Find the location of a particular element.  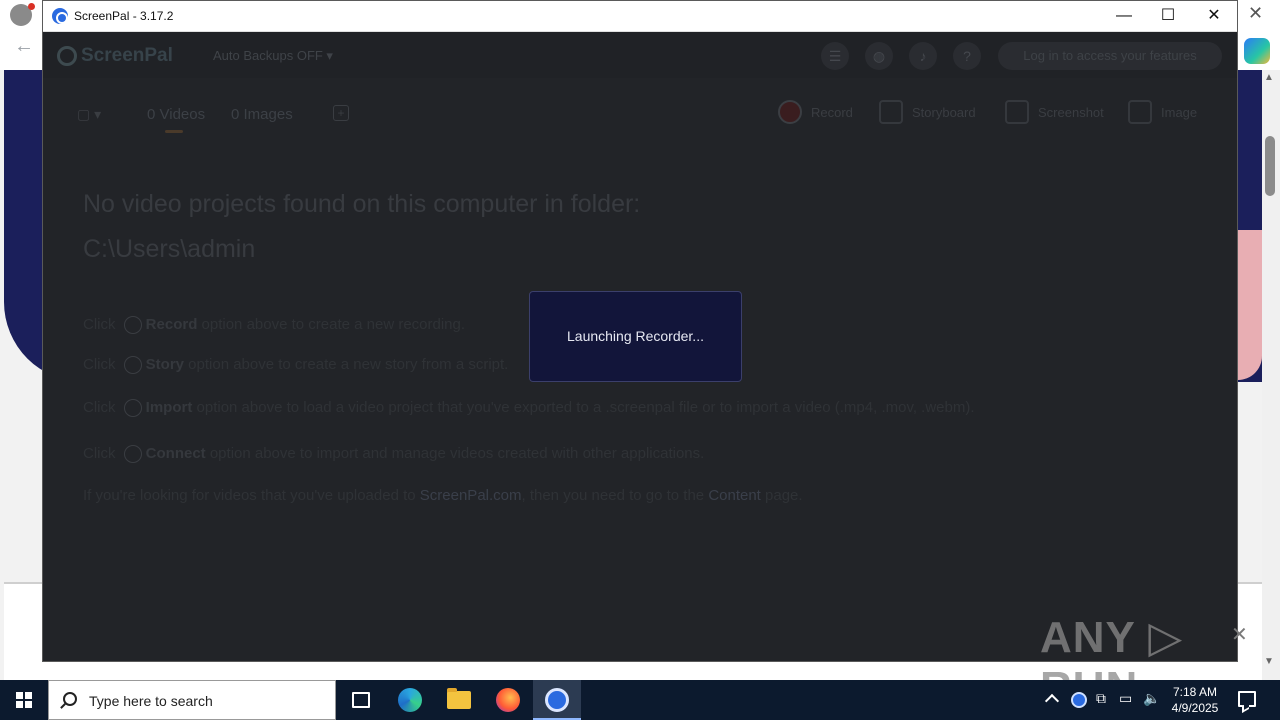

screenpal-icon is located at coordinates (557, 700).